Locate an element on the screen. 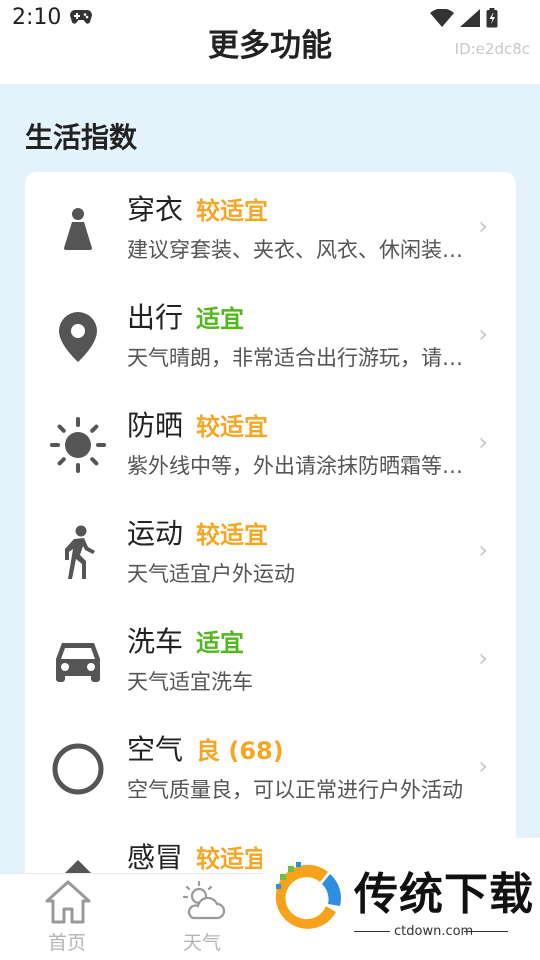 This screenshot has height=960, width=540. car-icon is located at coordinates (78, 661).